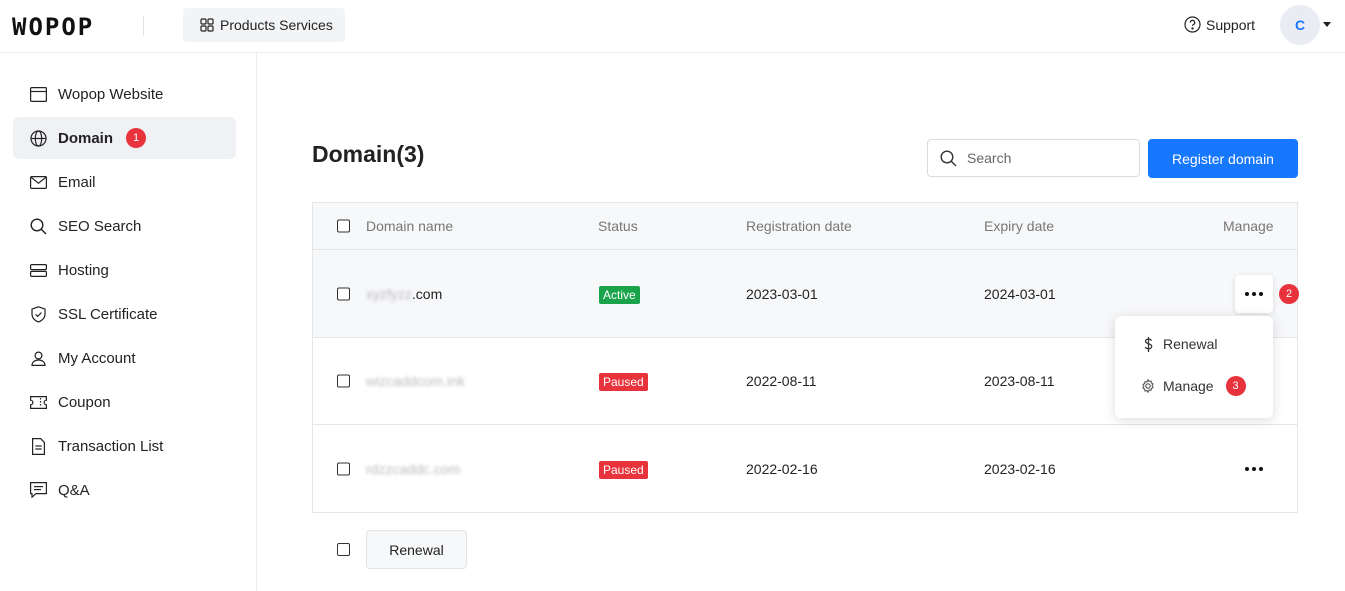  Describe the element at coordinates (343, 226) in the screenshot. I see `select-all-checkbox` at that location.